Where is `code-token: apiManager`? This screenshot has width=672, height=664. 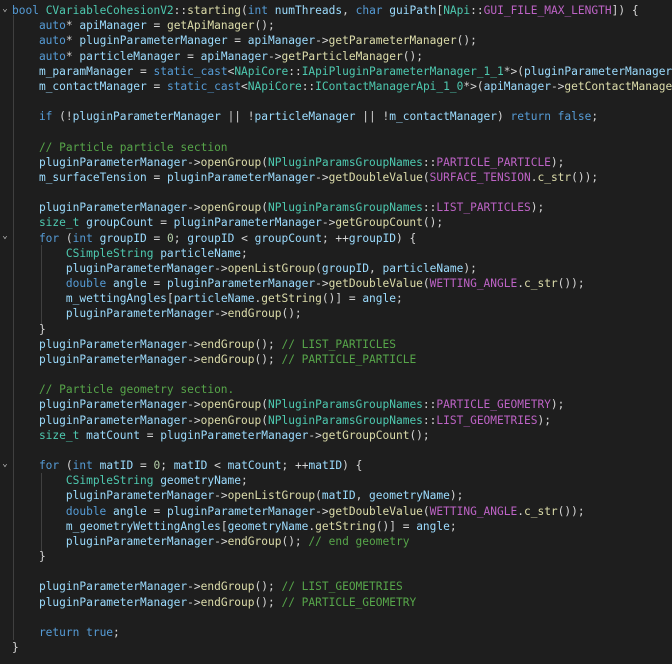
code-token: apiManager is located at coordinates (234, 56).